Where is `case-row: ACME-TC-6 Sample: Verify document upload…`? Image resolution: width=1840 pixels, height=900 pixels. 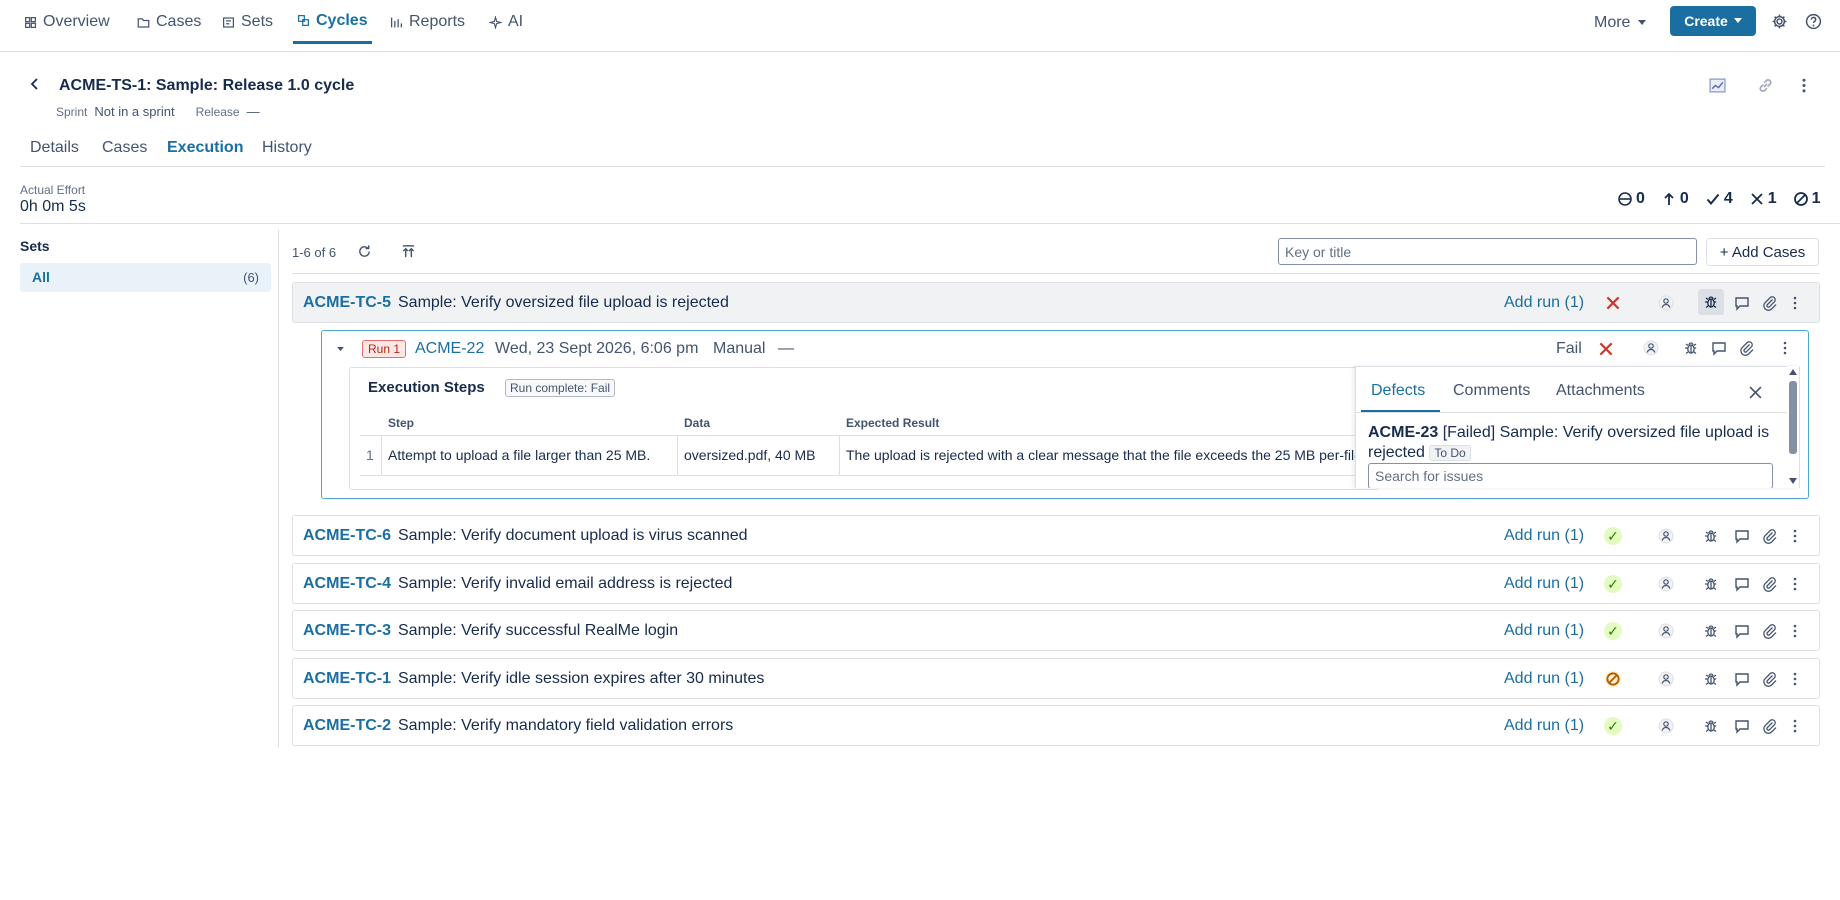 case-row: ACME-TC-6 Sample: Verify document upload… is located at coordinates (1056, 535).